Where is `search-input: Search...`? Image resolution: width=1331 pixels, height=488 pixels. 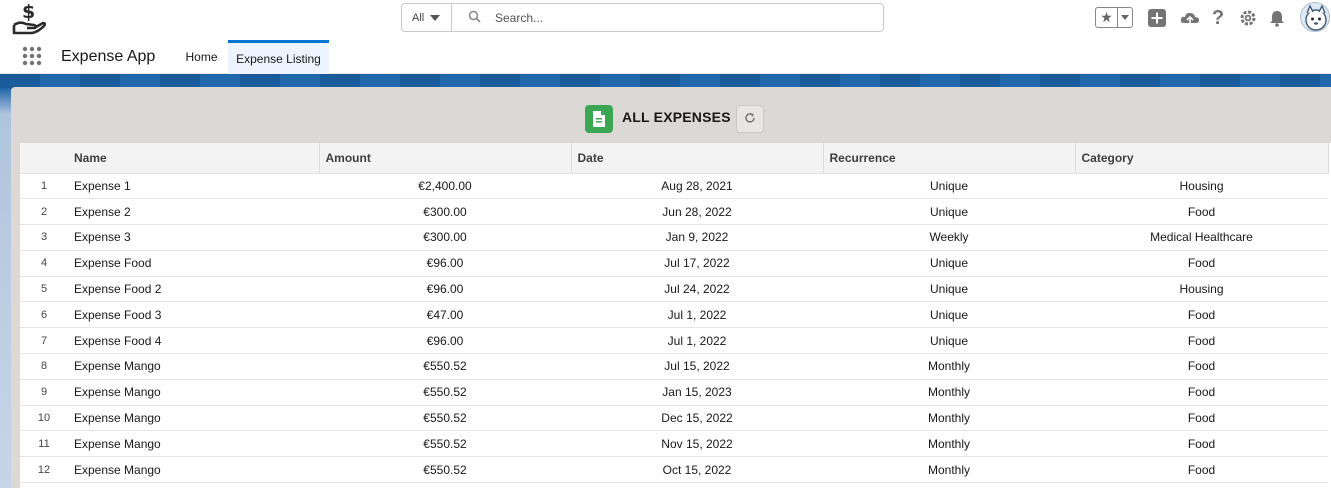 search-input: Search... is located at coordinates (667, 17).